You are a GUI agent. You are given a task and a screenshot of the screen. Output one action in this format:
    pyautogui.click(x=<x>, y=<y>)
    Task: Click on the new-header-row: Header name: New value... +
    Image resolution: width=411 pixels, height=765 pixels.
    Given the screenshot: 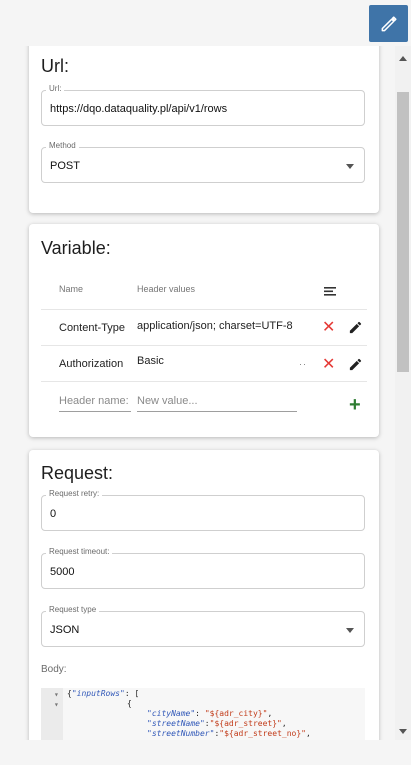 What is the action you would take?
    pyautogui.click(x=204, y=402)
    